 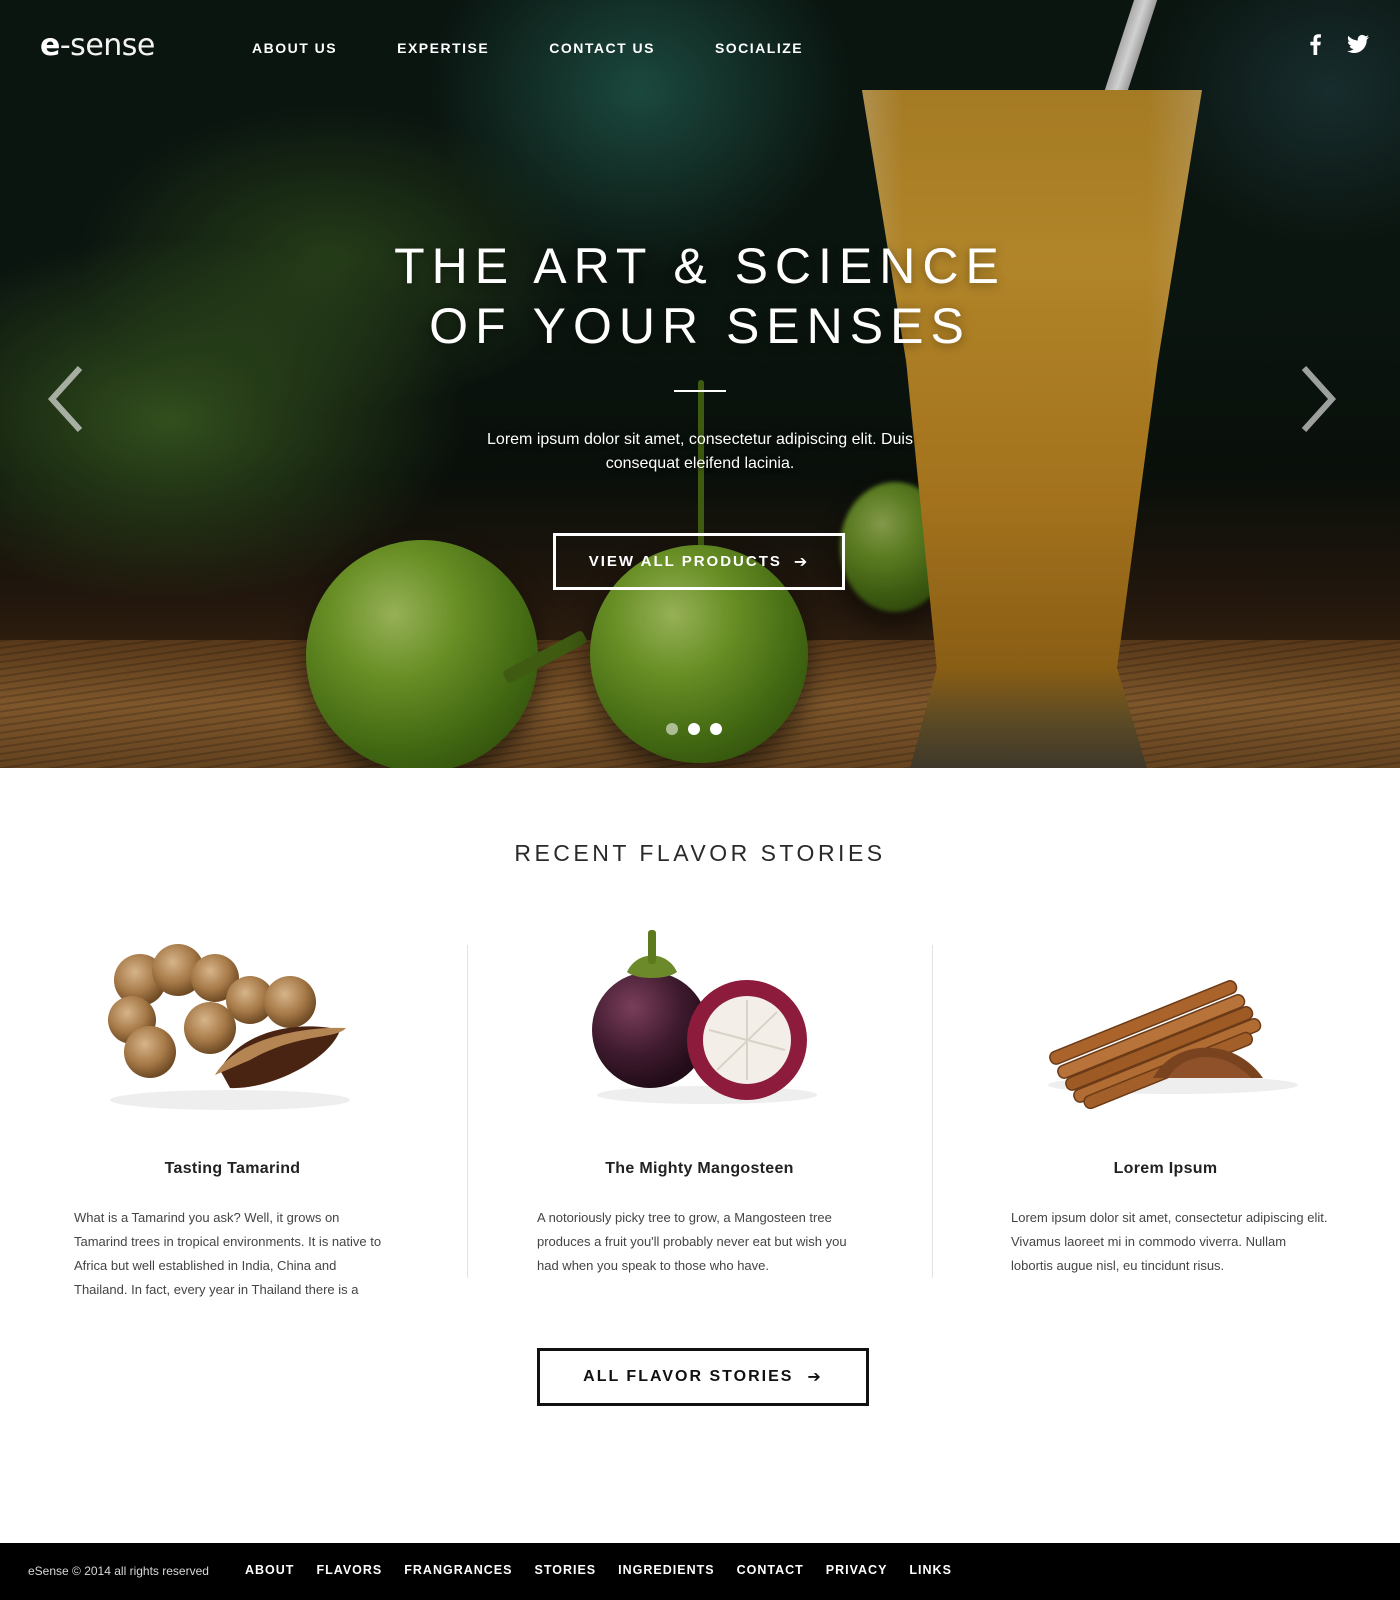 What do you see at coordinates (349, 1570) in the screenshot?
I see `footer-link-flavors: FLAVORS` at bounding box center [349, 1570].